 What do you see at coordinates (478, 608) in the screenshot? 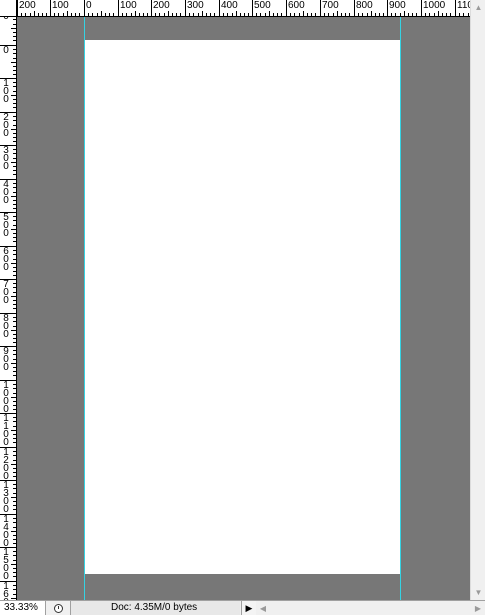
I see `scroll-right-arrow-icon: ▶` at bounding box center [478, 608].